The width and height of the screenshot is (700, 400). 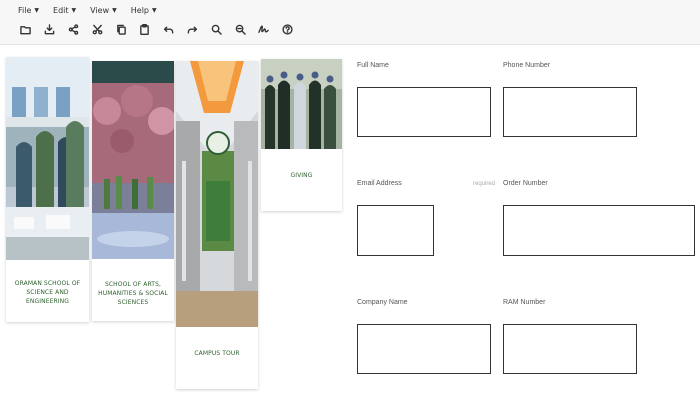 I want to click on card-giving: GIVING, so click(x=301, y=135).